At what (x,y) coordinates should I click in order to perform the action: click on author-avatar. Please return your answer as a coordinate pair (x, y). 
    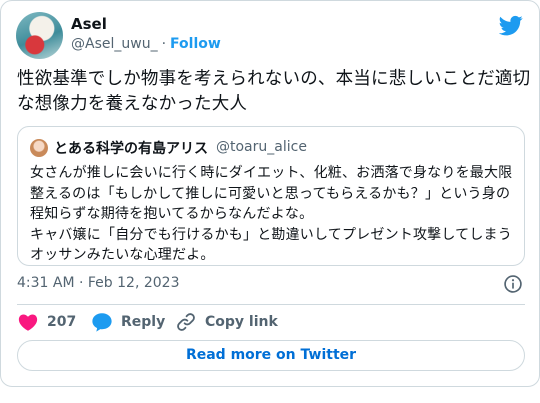
    Looking at the image, I should click on (39, 35).